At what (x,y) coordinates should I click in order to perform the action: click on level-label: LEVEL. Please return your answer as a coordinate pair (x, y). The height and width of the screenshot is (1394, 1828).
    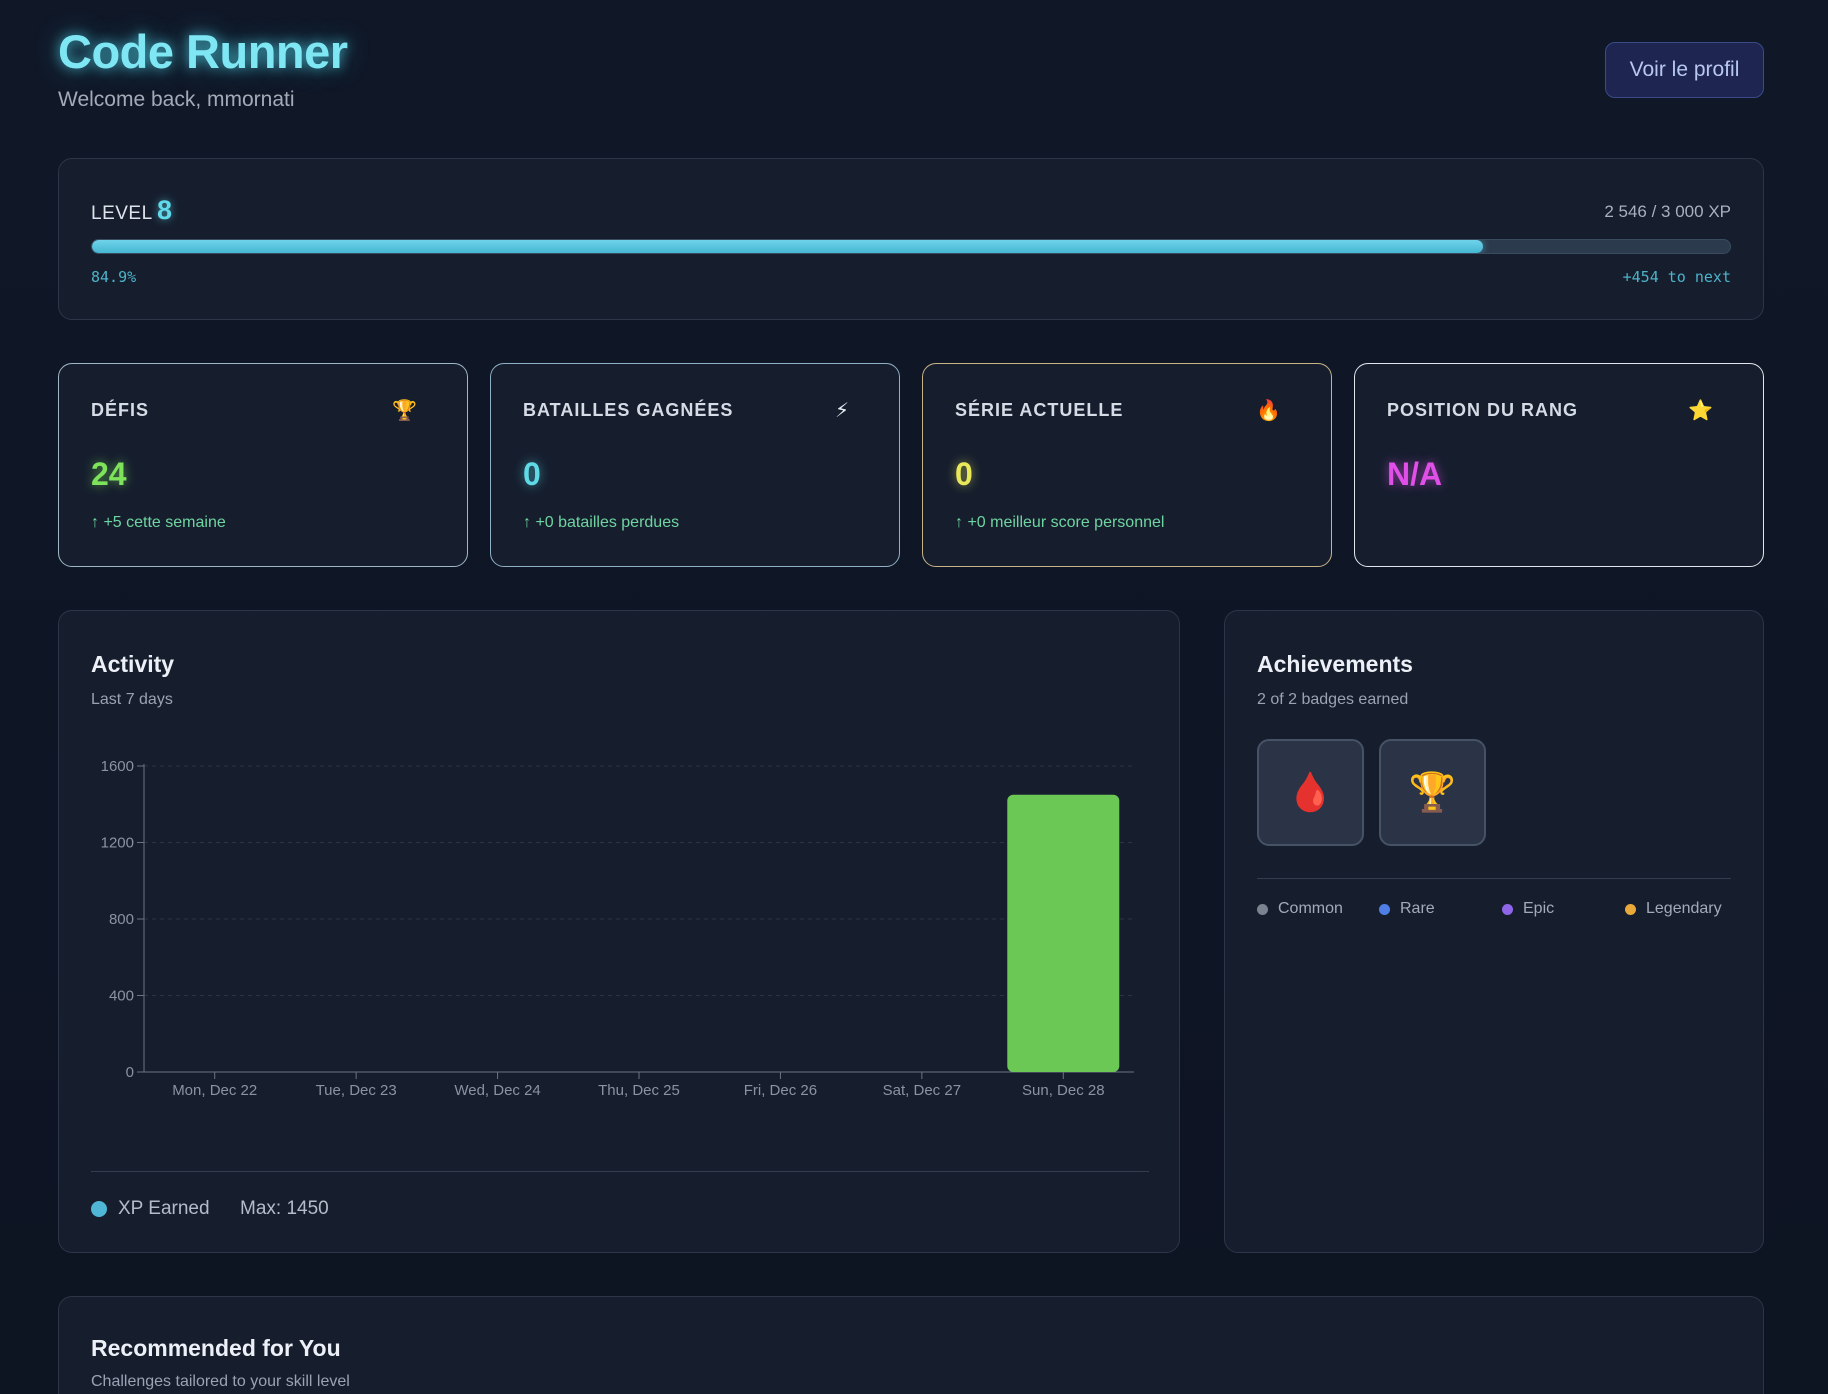
    Looking at the image, I should click on (122, 213).